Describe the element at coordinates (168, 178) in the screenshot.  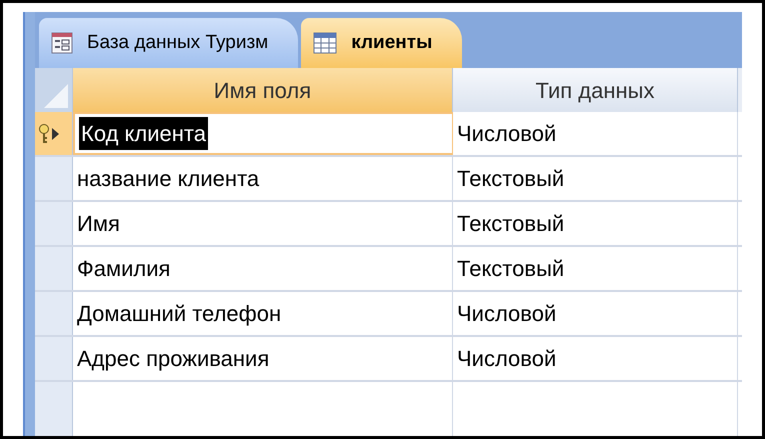
I see `field-name-cell: название клиента` at that location.